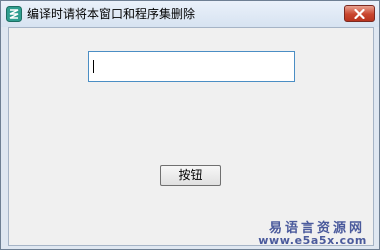 The image size is (380, 250). I want to click on main-button: 按钮, so click(190, 175).